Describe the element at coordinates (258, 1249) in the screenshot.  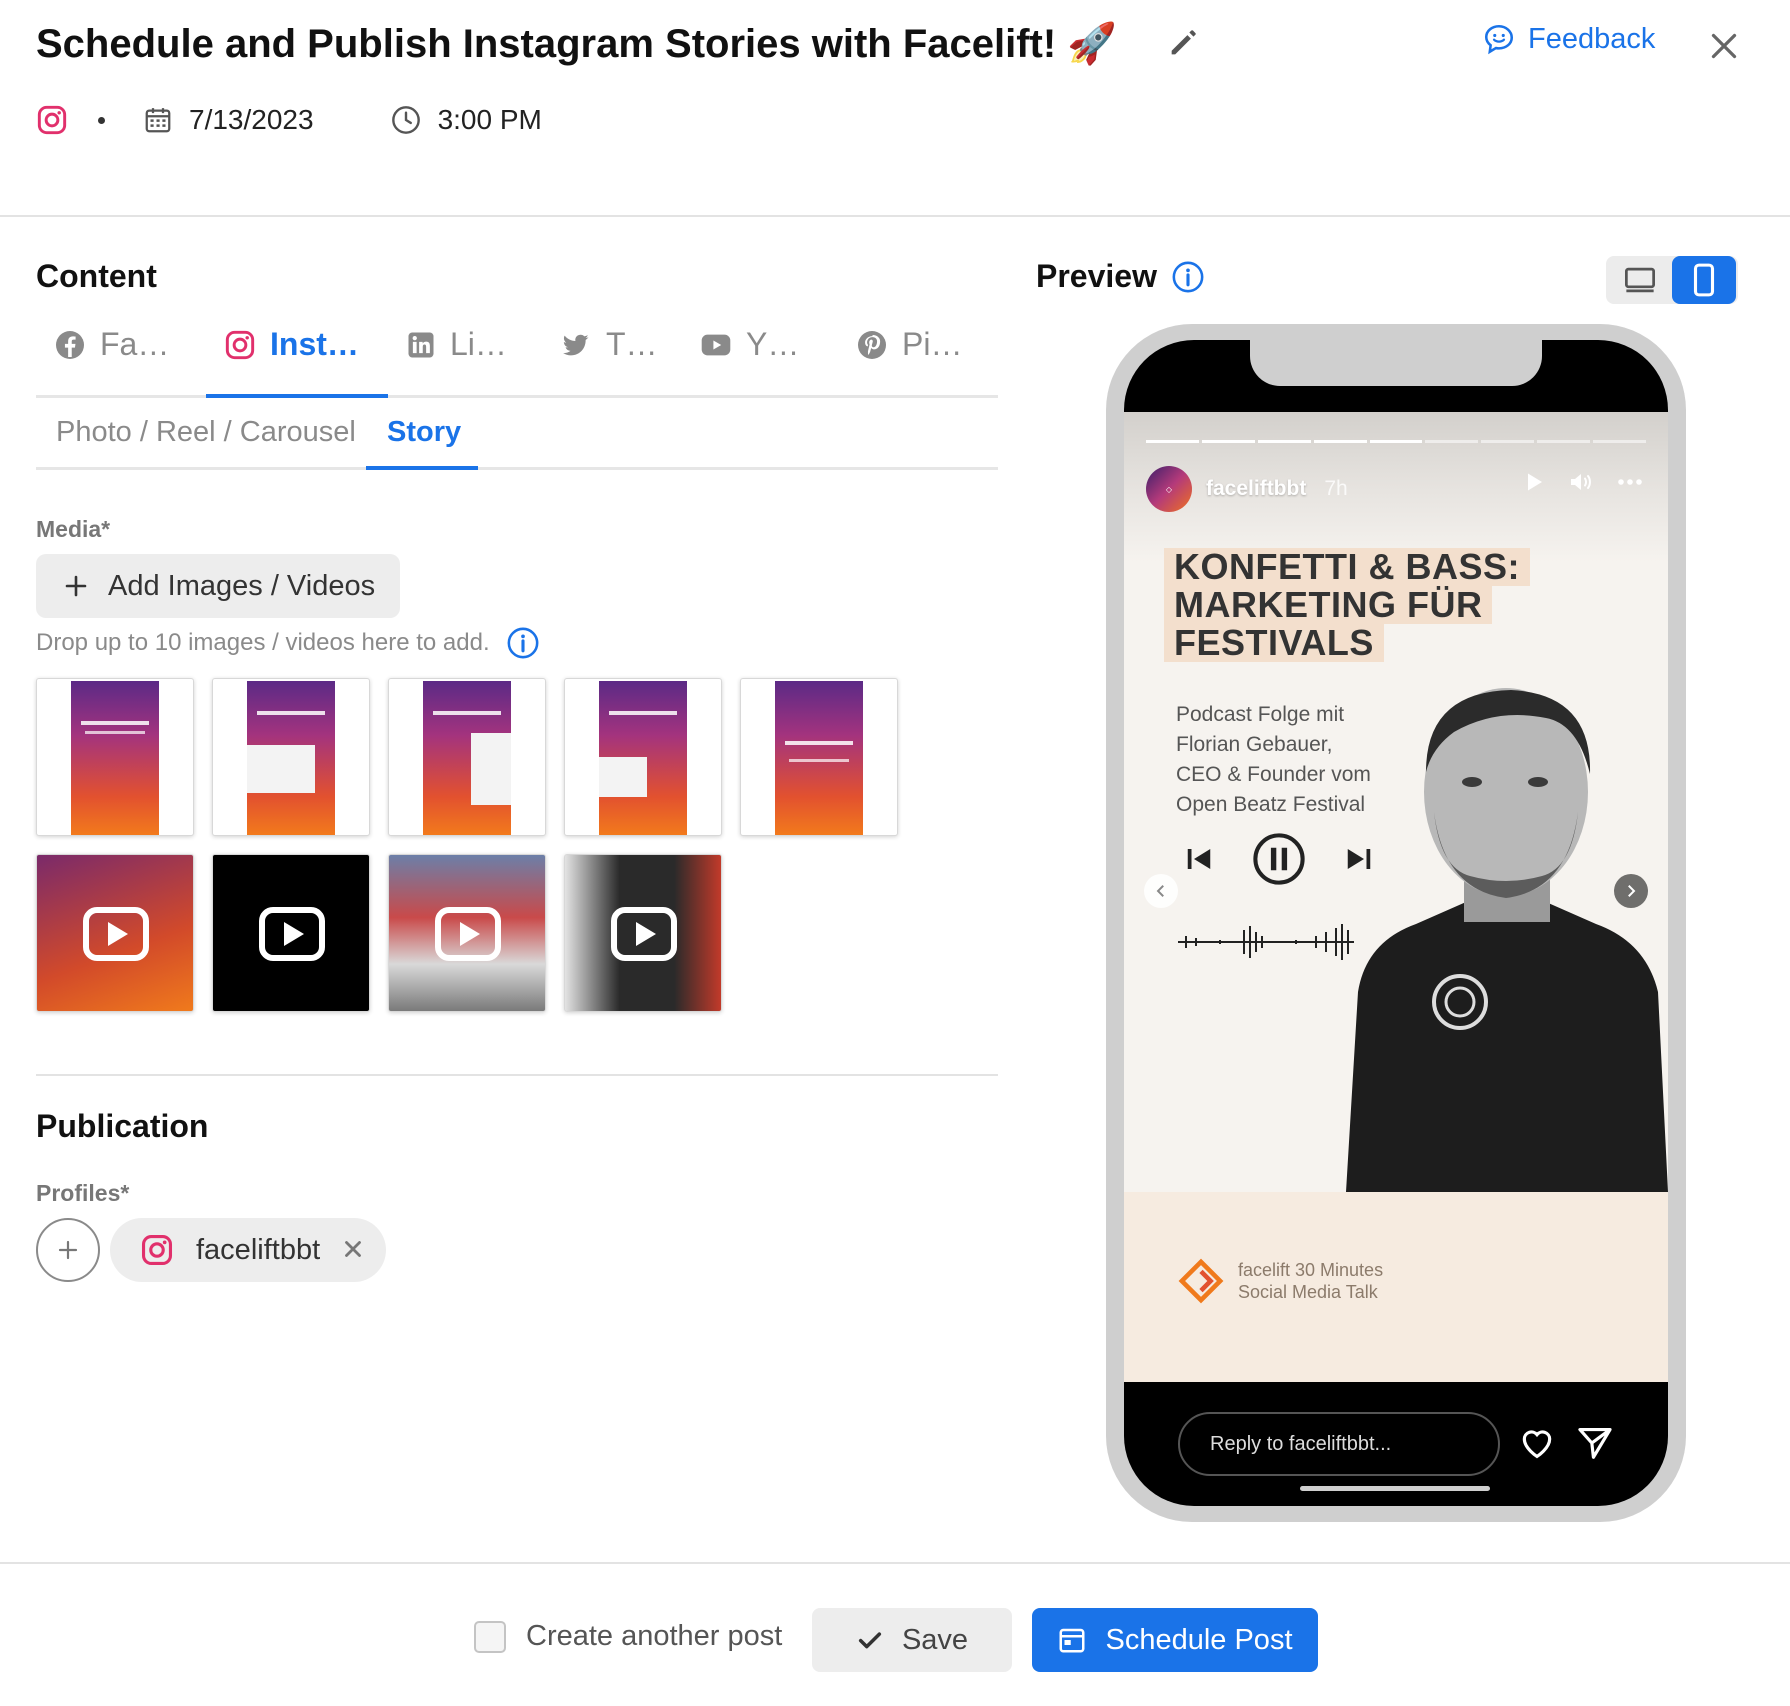
I see `profile-name: faceliftbbt` at that location.